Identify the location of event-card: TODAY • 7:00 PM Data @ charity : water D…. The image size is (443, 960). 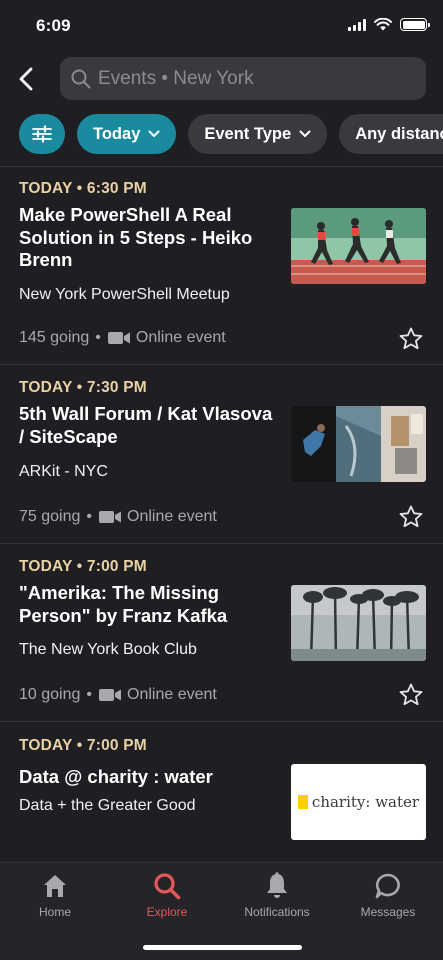
(221, 799).